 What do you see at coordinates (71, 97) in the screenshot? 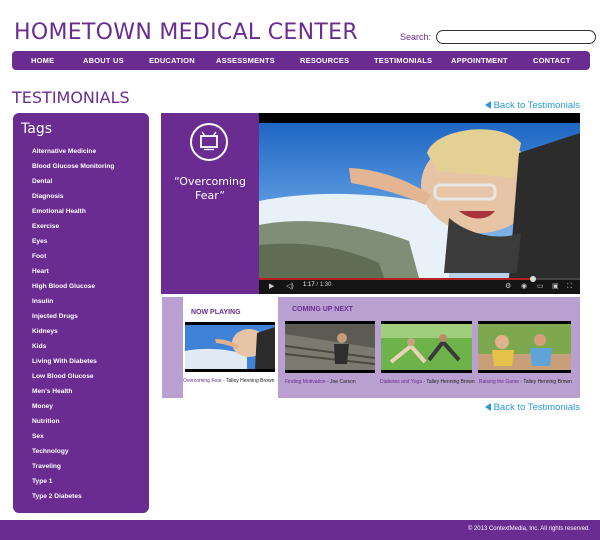
I see `page-title: TESTIMONIALS` at bounding box center [71, 97].